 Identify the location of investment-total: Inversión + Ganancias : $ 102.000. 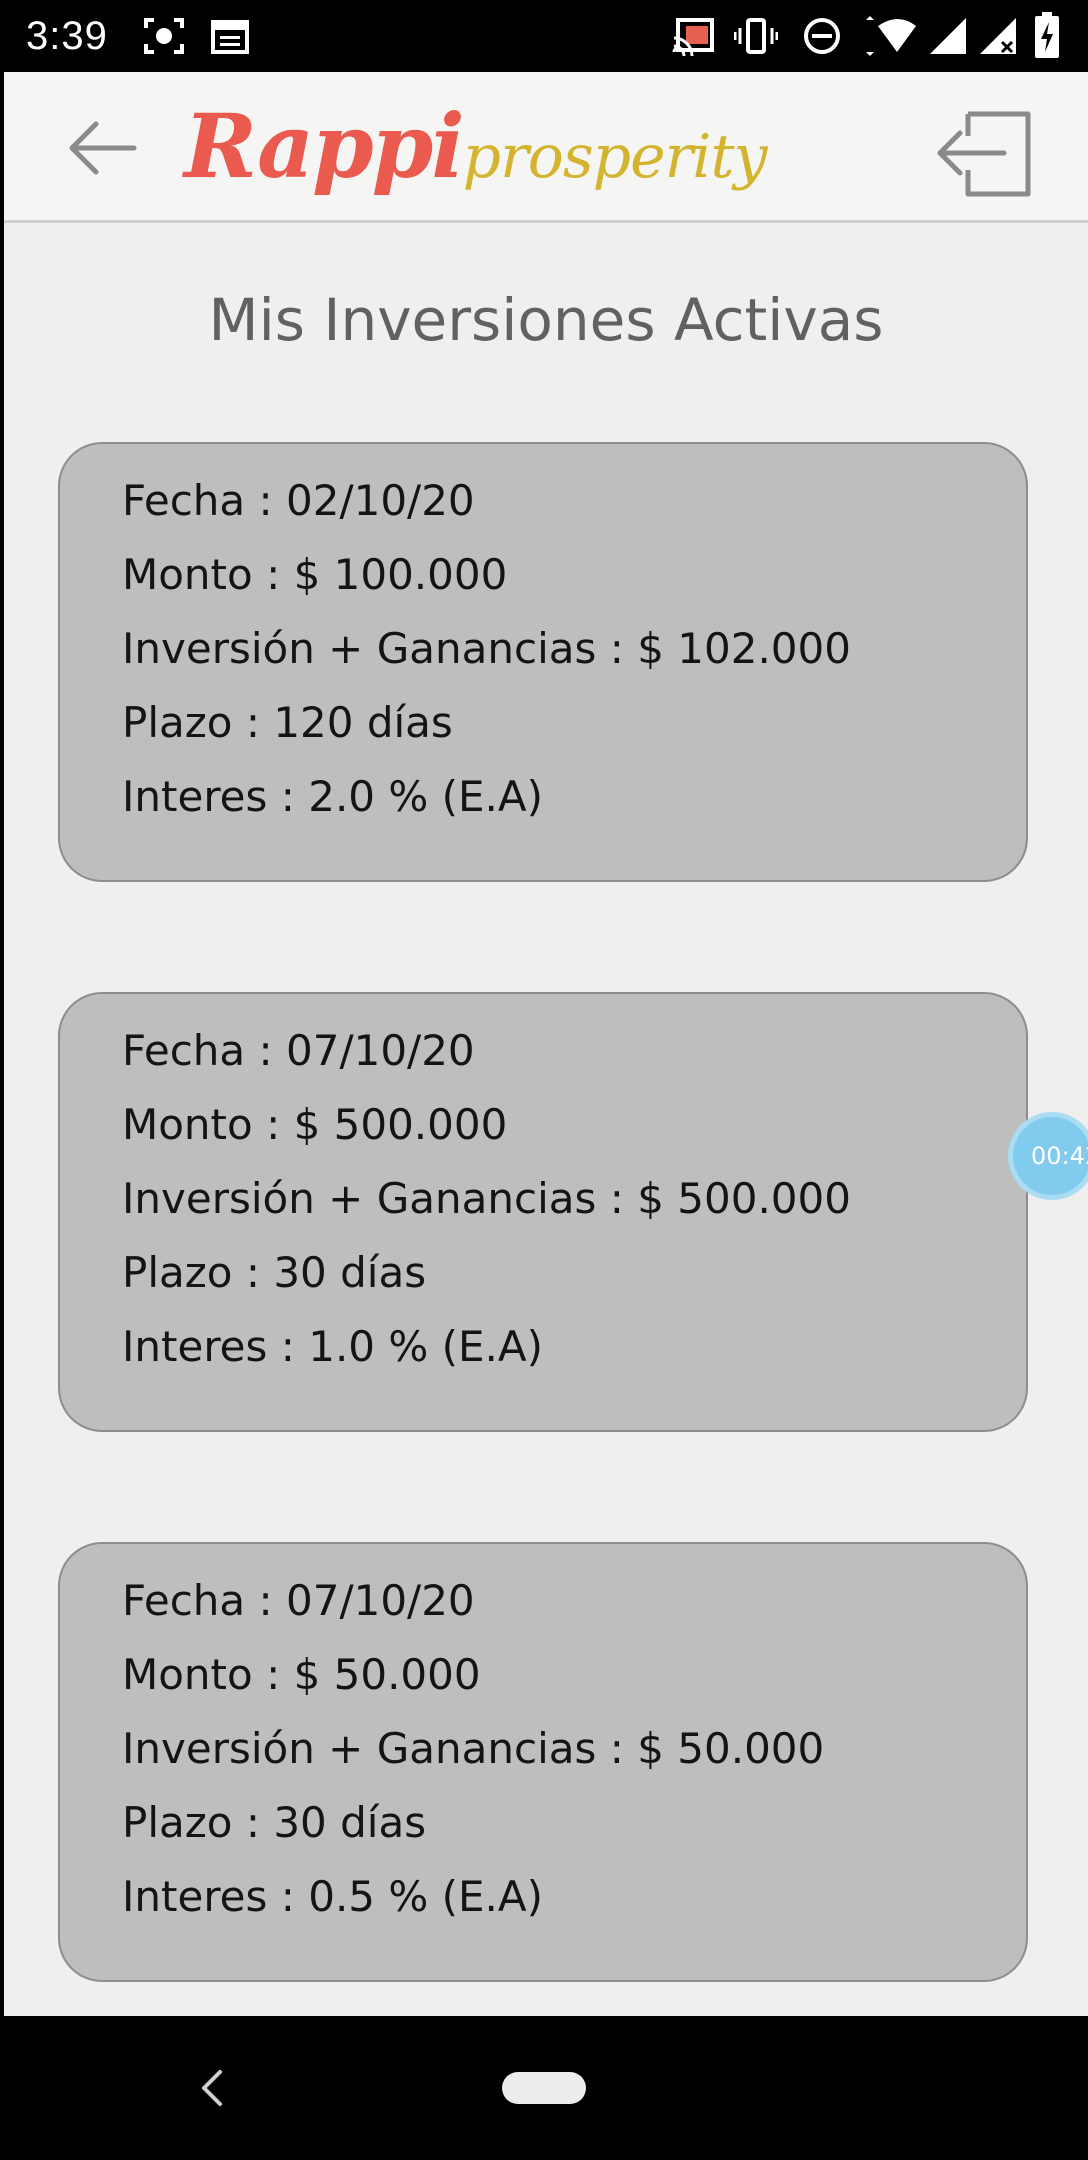
(486, 648).